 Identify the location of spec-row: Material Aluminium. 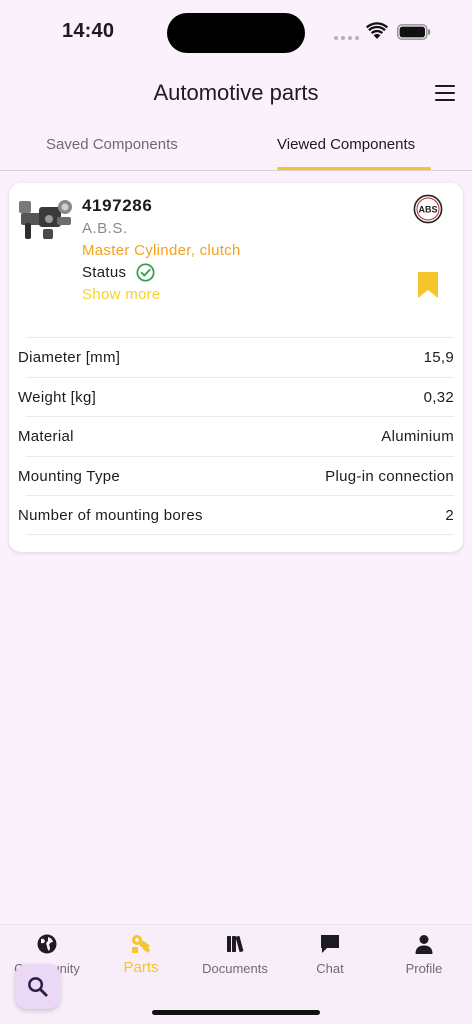
(236, 436).